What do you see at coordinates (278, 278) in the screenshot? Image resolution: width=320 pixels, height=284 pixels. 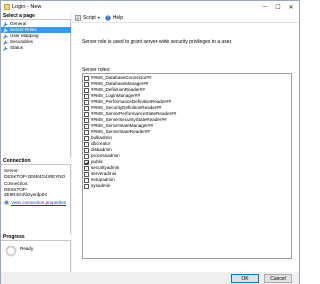 I see `cancel-button: Cancel` at bounding box center [278, 278].